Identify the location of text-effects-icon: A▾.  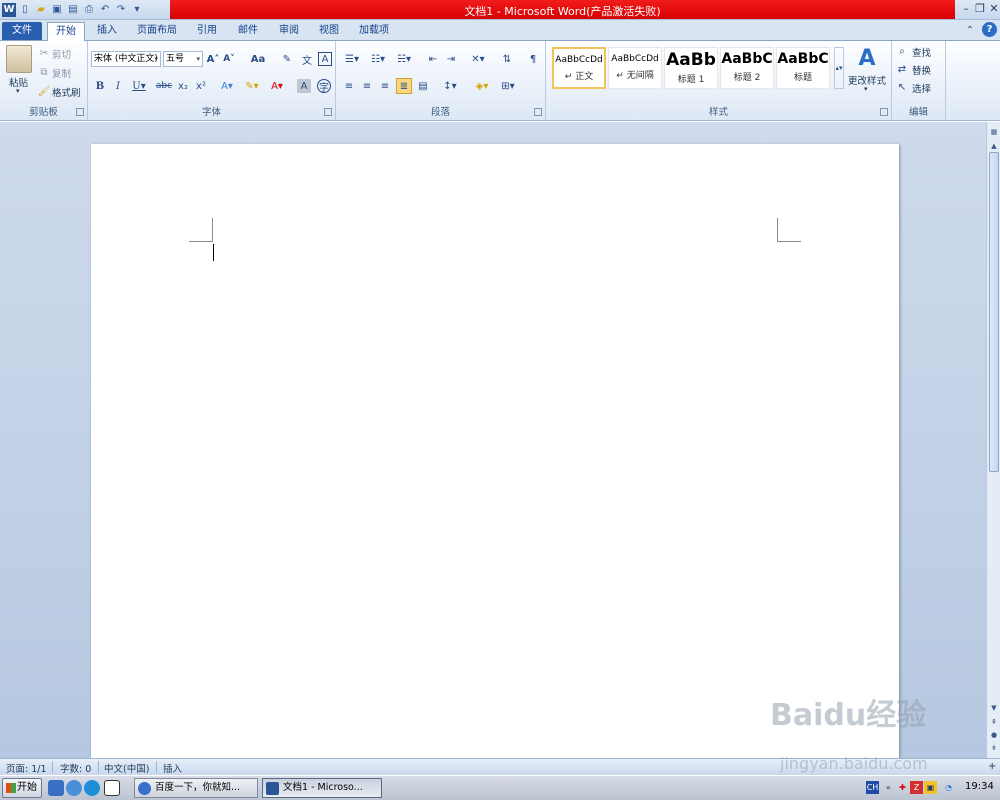
(227, 86).